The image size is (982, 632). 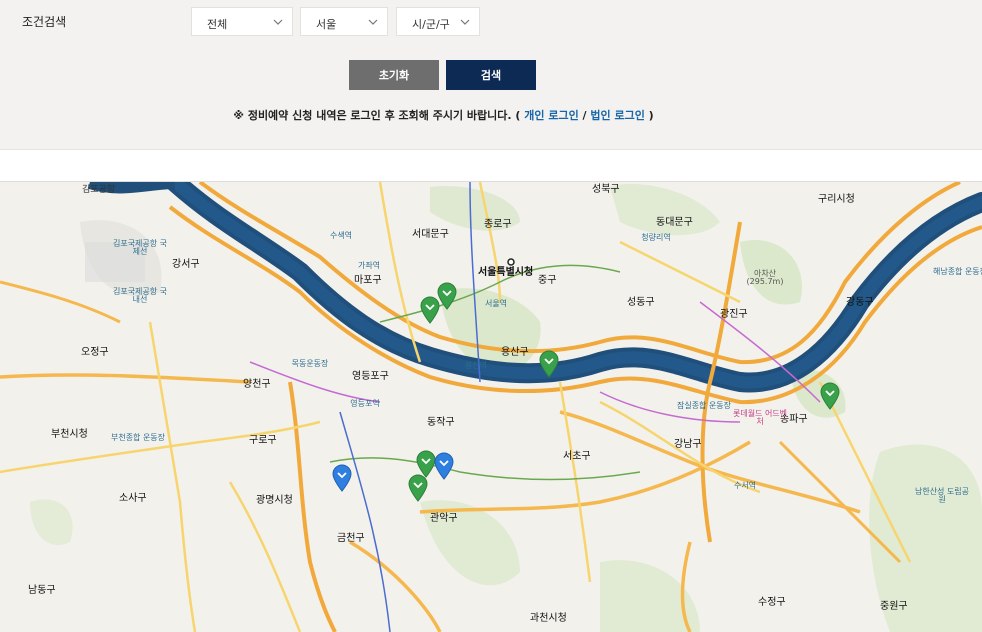 What do you see at coordinates (351, 538) in the screenshot?
I see `map-label-geumcheon: 금천구` at bounding box center [351, 538].